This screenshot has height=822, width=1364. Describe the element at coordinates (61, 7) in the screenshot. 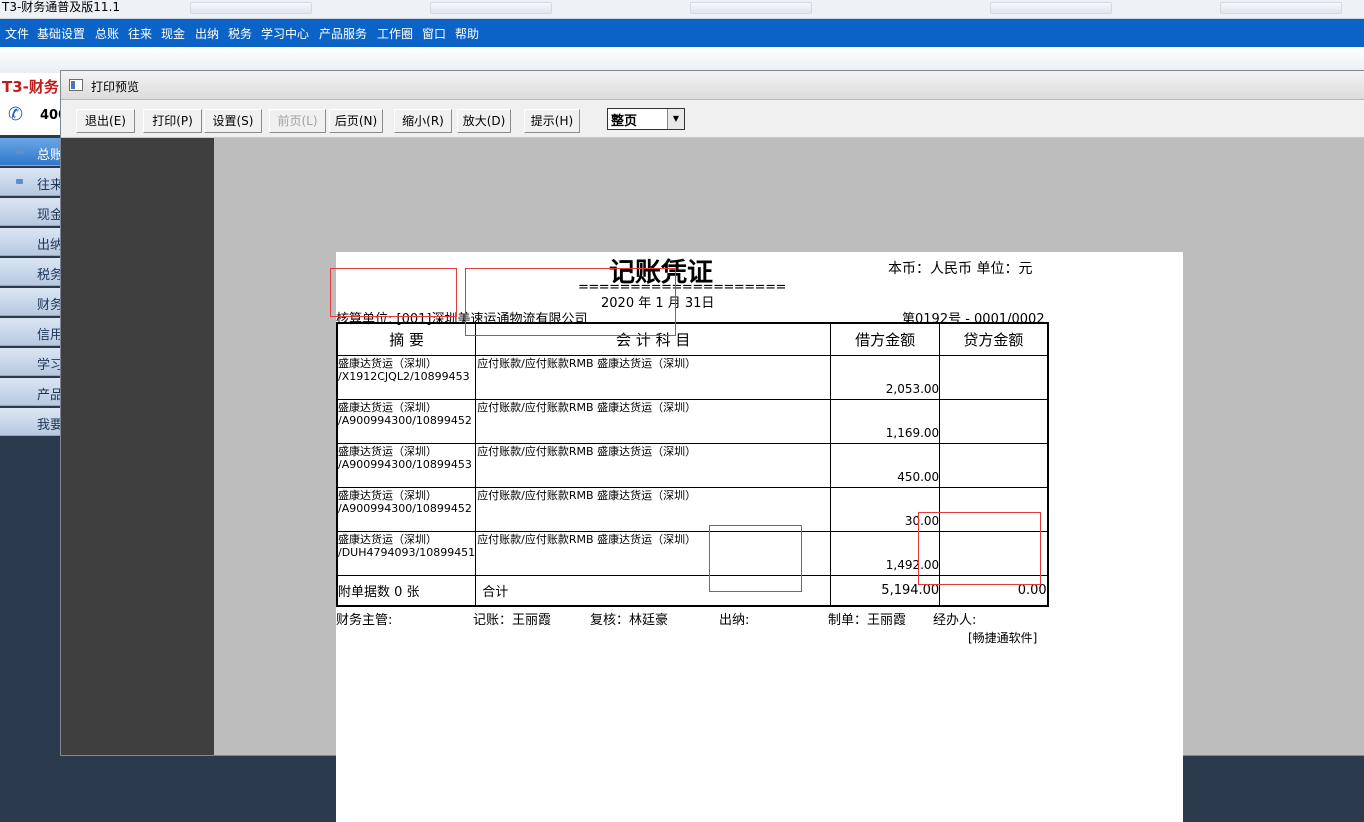

I see `app-title: T3-财务通普及版11.1` at that location.